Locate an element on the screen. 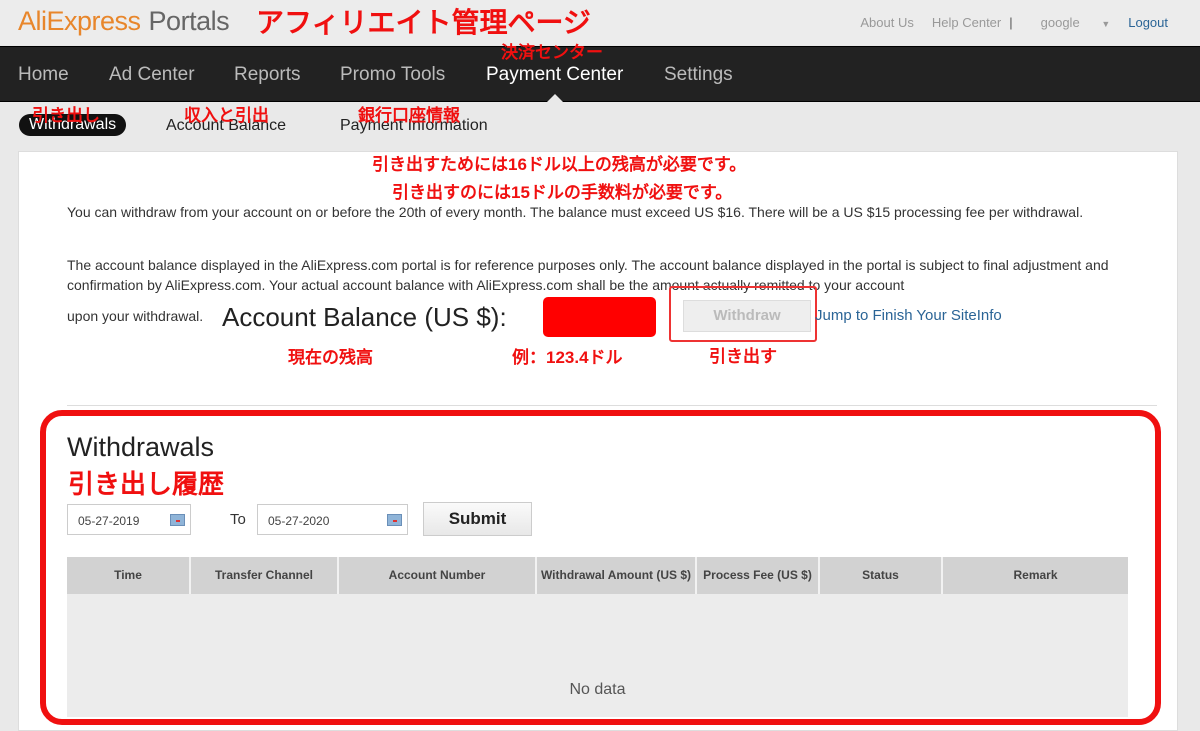 The image size is (1200, 731). finish-siteinfo-link: Jump to Finish Your SiteInfo is located at coordinates (908, 315).